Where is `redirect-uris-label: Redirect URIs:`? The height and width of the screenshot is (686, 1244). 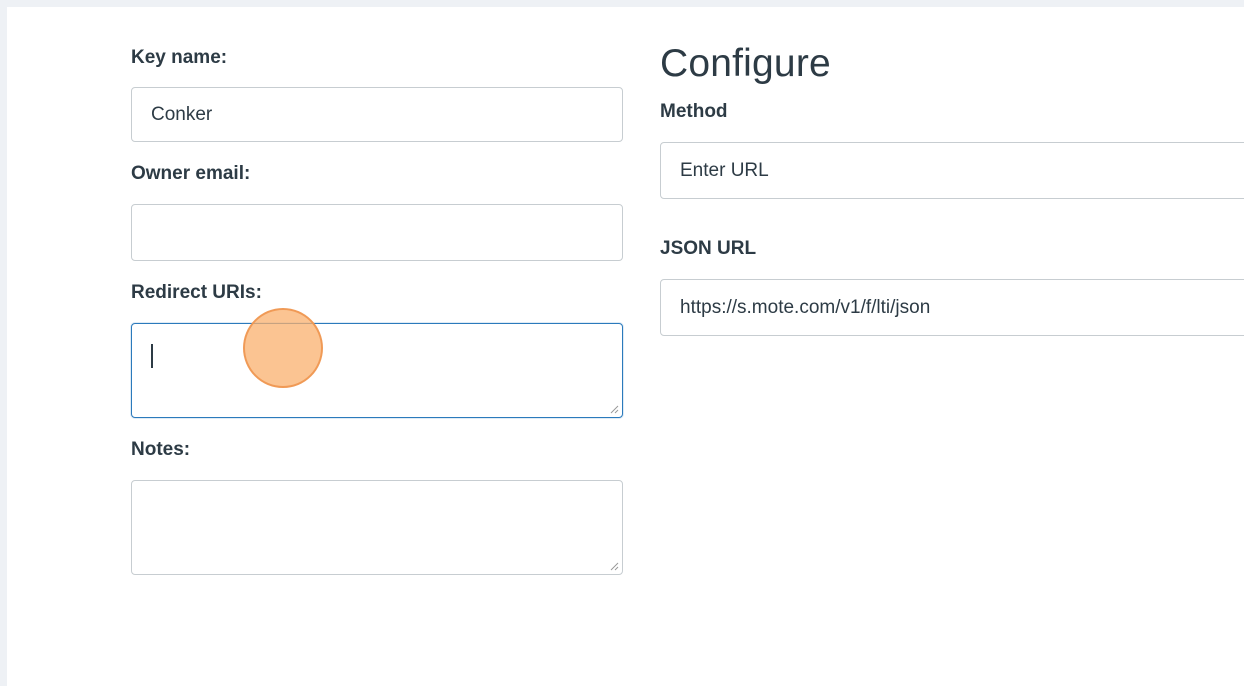 redirect-uris-label: Redirect URIs: is located at coordinates (196, 292).